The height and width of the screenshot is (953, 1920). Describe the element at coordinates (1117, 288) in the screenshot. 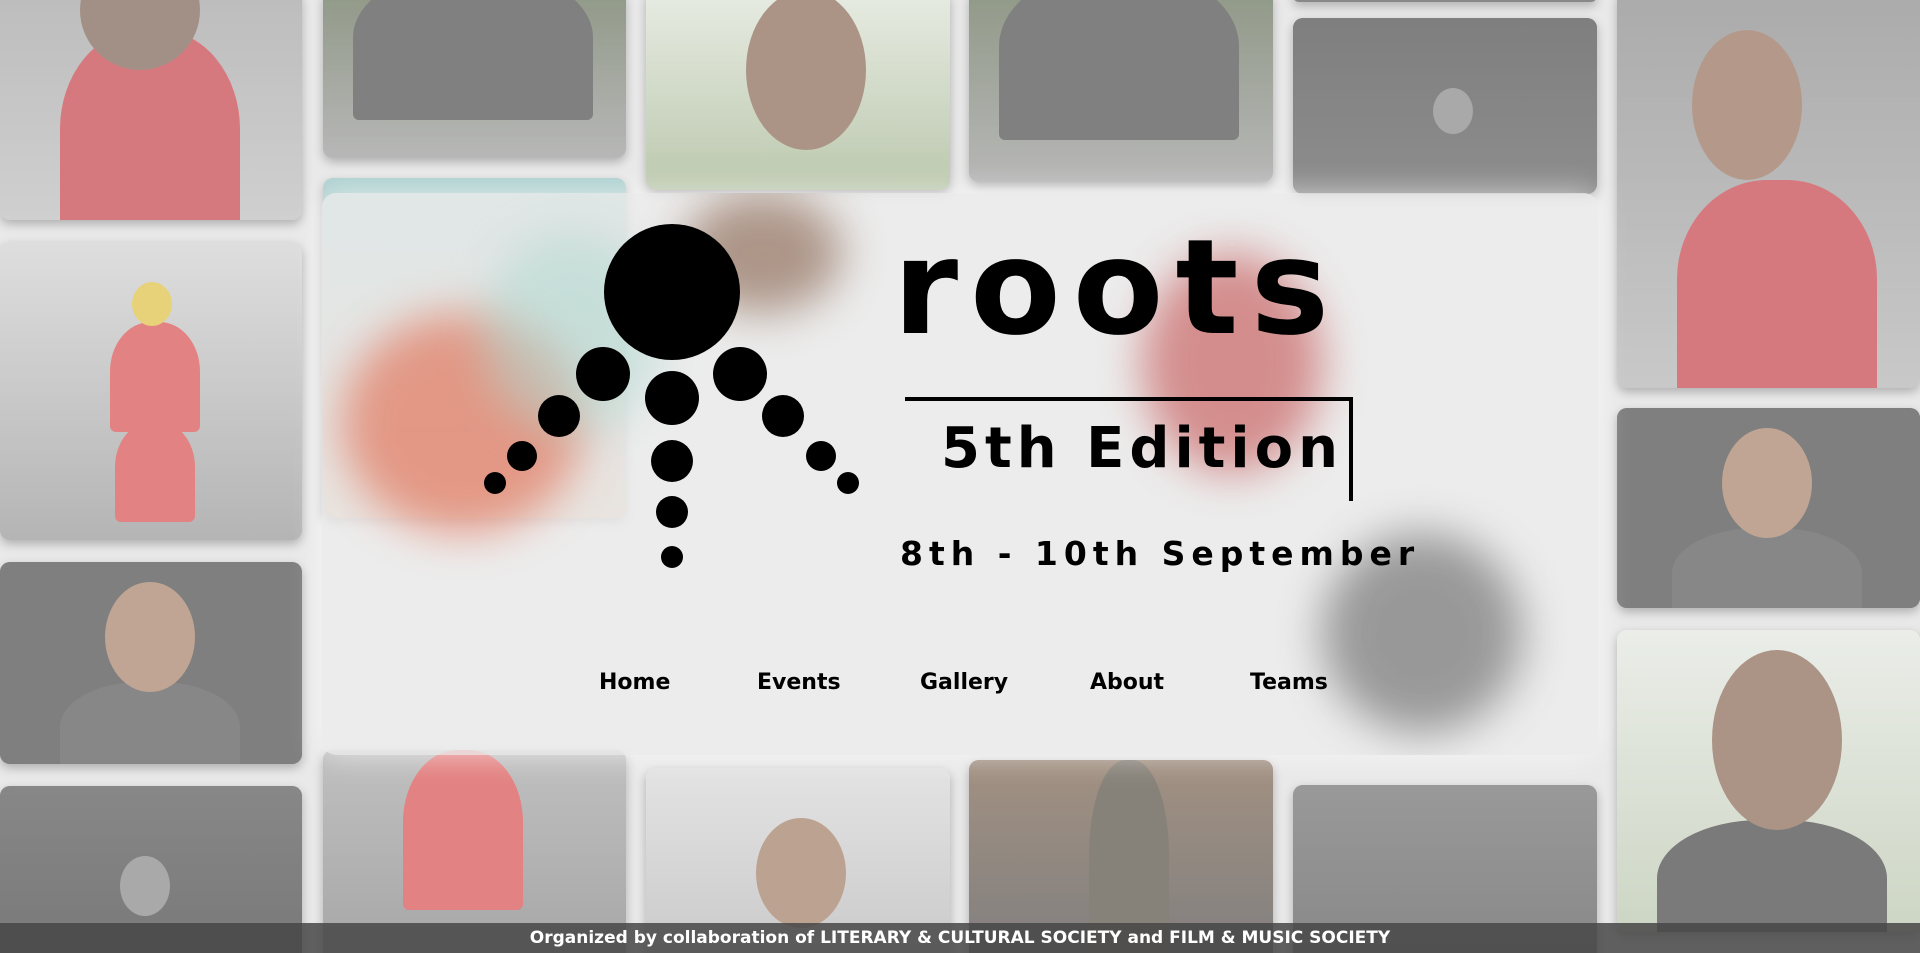

I see `site-title: roots` at that location.